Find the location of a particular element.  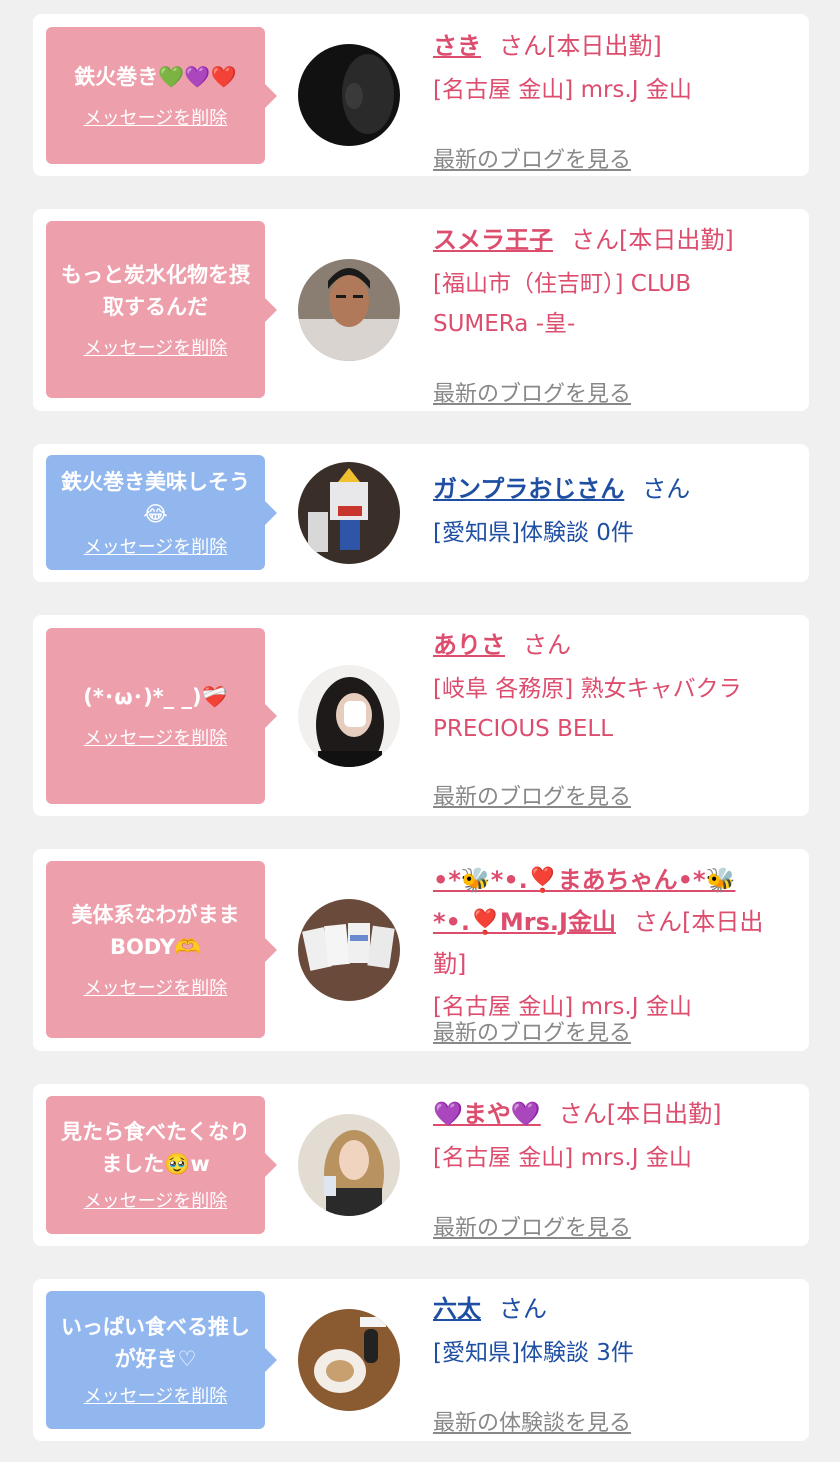

name-line: スメラ王子 さん[本日出勤] is located at coordinates (614, 240).